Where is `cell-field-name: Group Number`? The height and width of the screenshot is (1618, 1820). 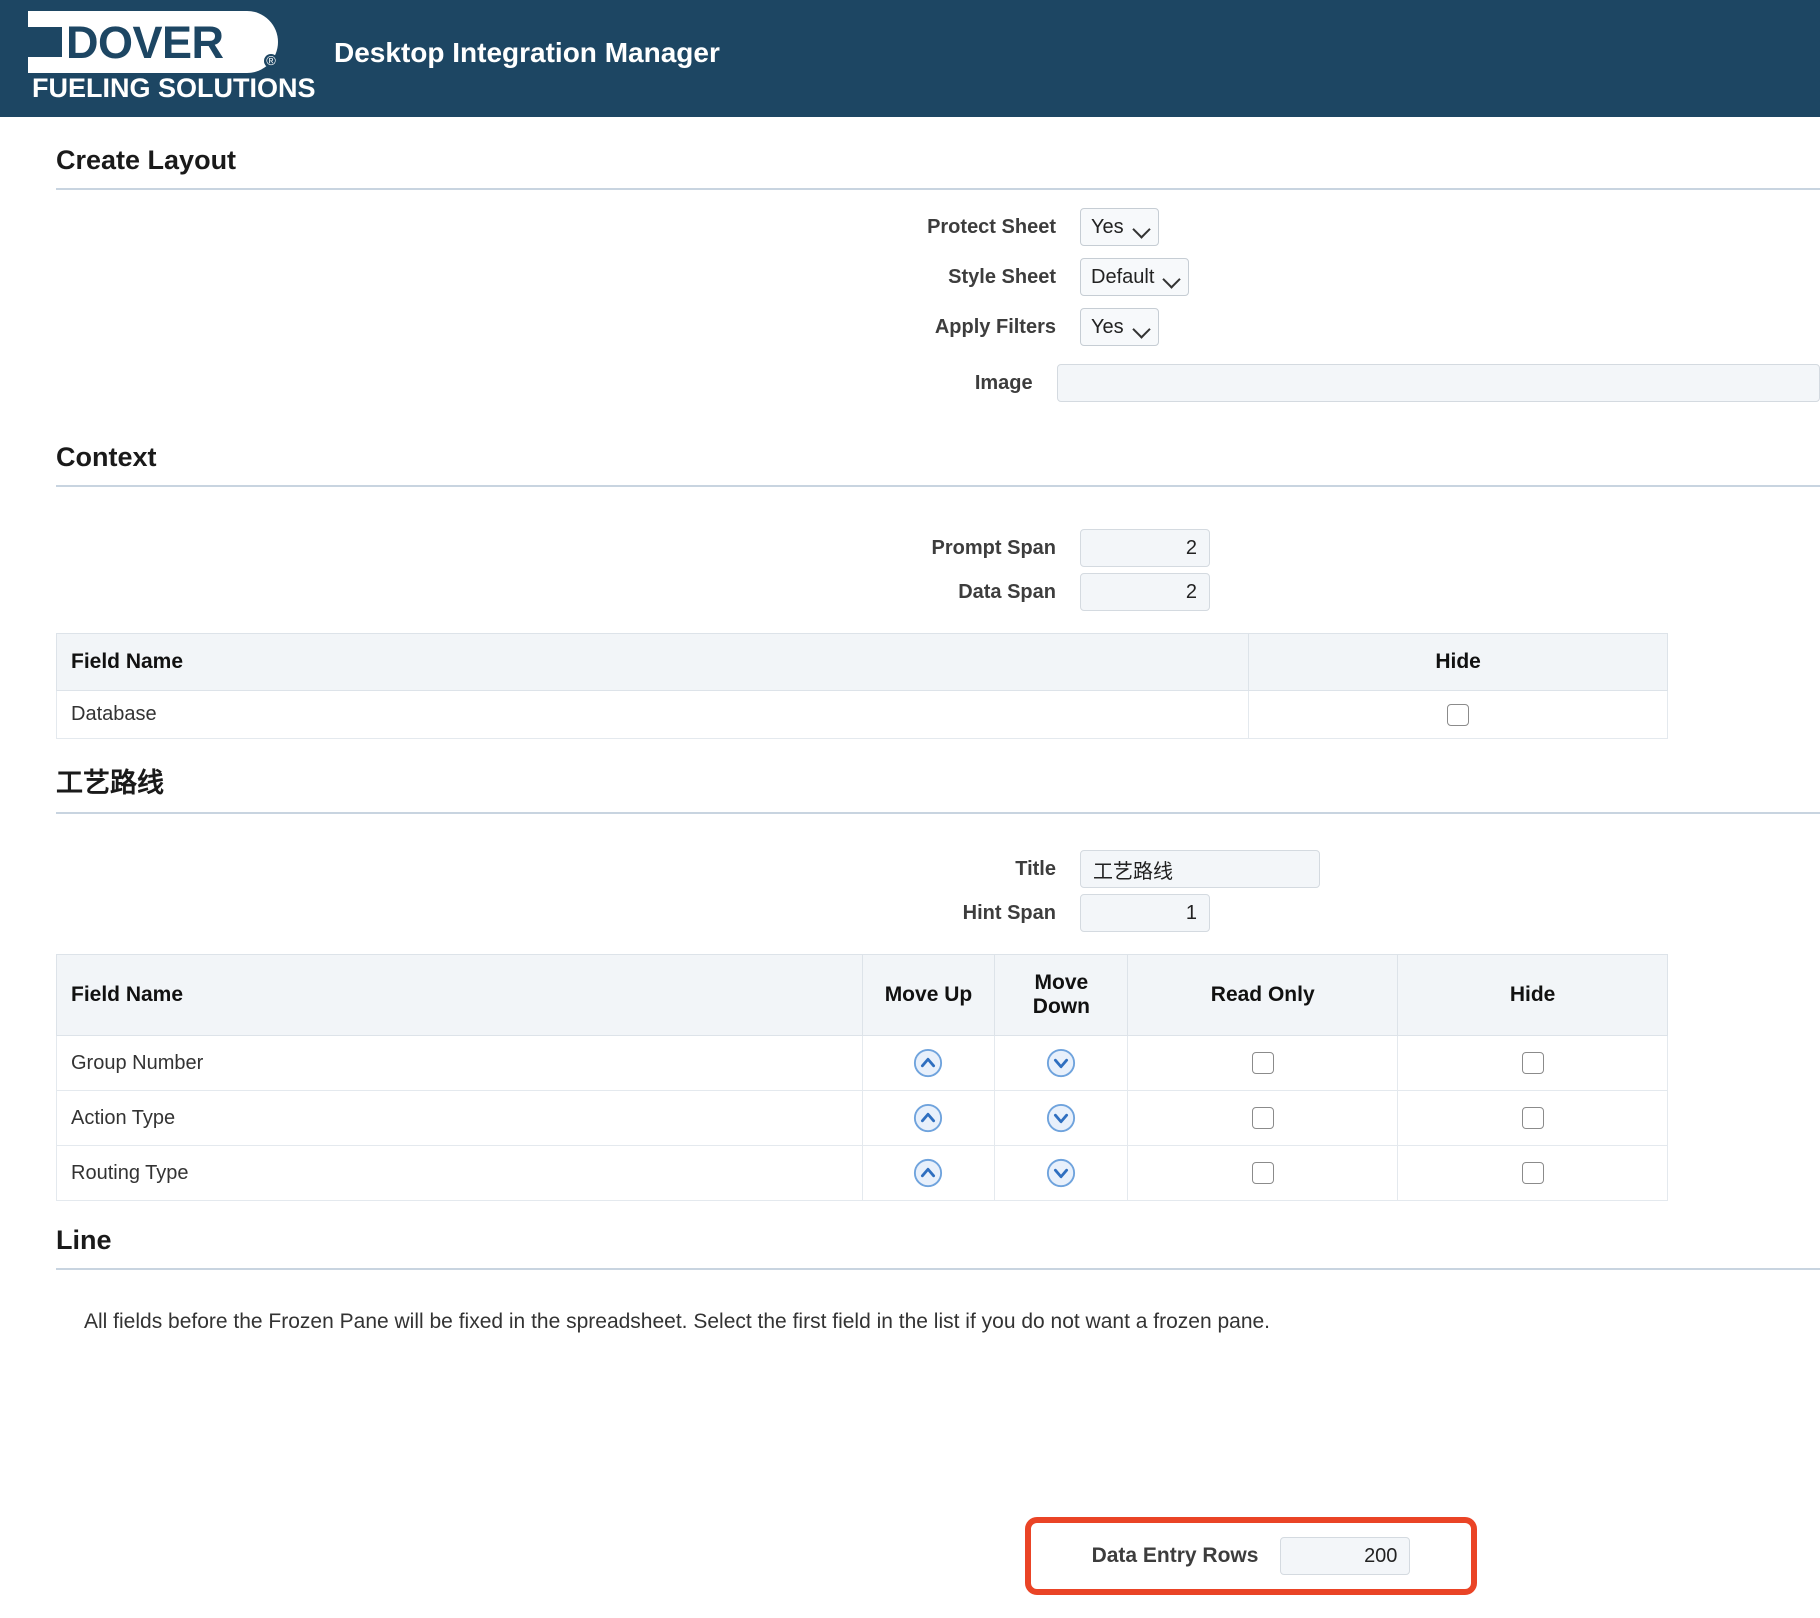
cell-field-name: Group Number is located at coordinates (459, 1063).